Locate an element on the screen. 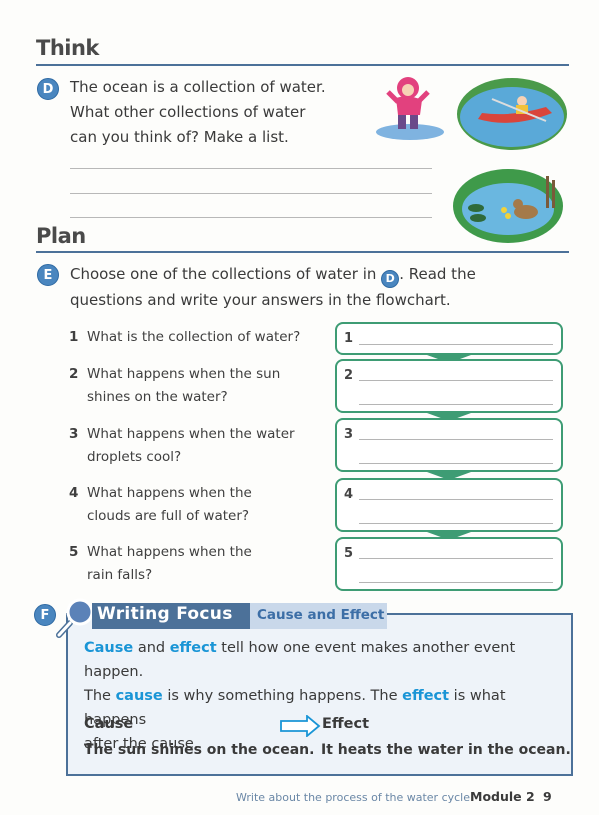  question-text: What happens when the water is located at coordinates (191, 434).